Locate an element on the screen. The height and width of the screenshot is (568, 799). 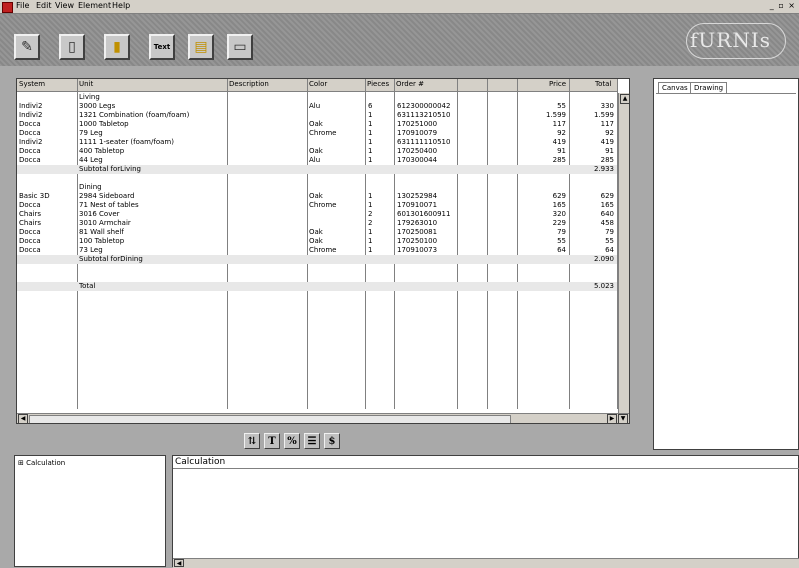
col-color: Color is located at coordinates (318, 84).